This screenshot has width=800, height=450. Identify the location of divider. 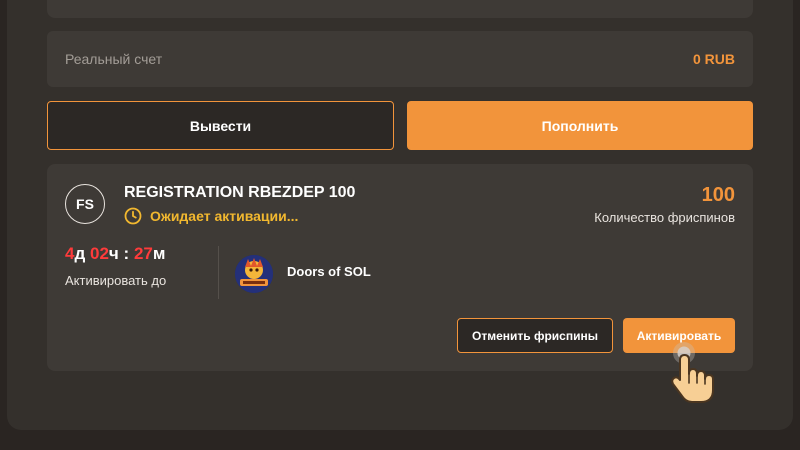
(218, 272).